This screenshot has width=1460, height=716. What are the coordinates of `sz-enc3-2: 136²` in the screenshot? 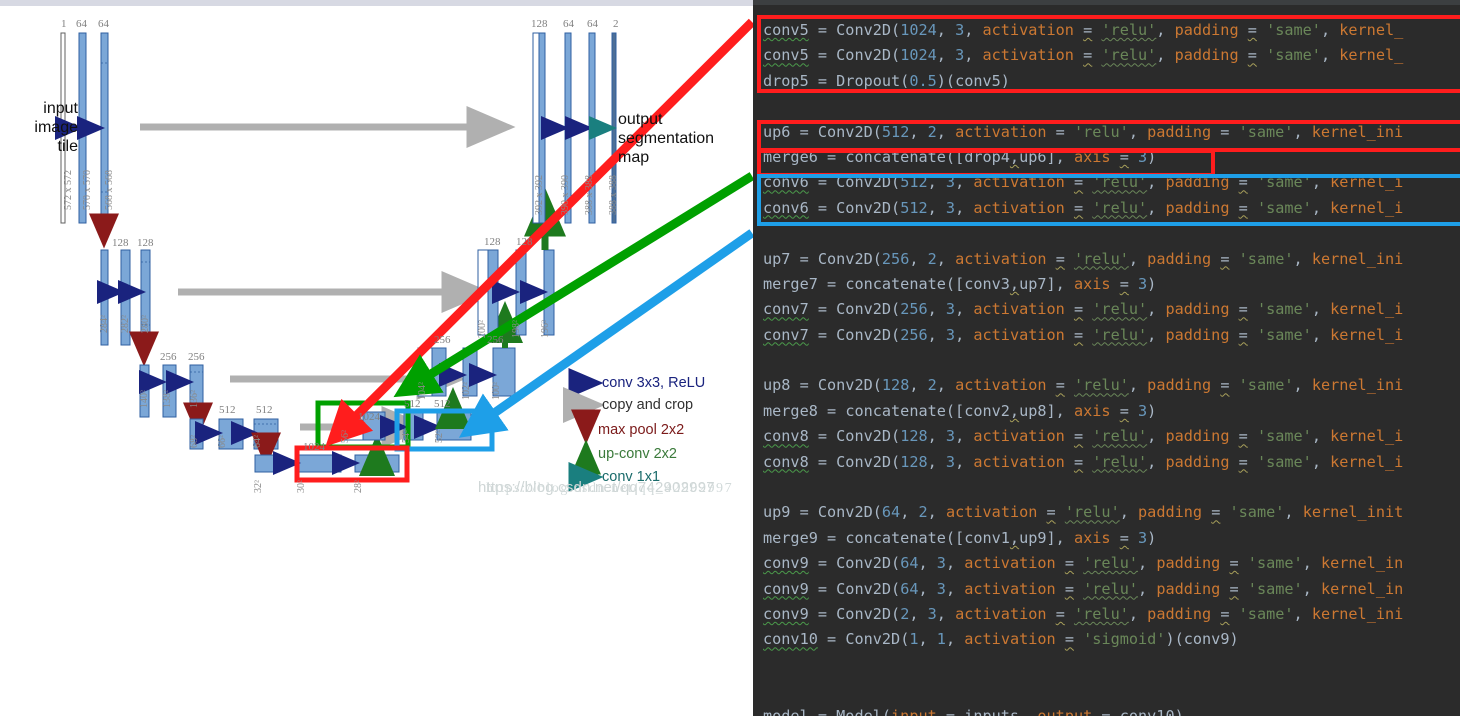 It's located at (194, 399).